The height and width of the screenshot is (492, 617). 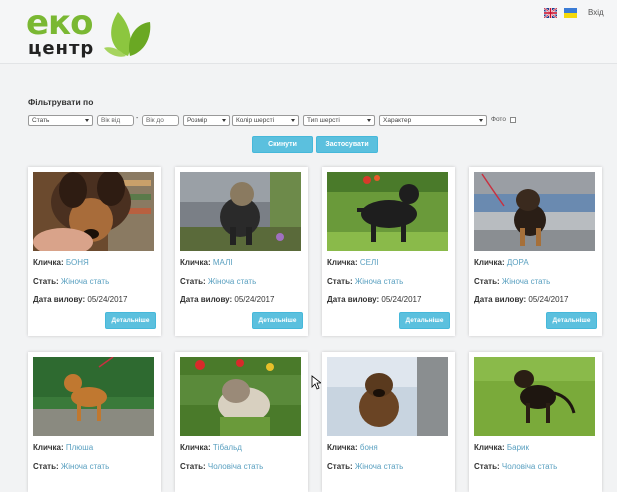 I want to click on photo-checkbox, so click(x=513, y=120).